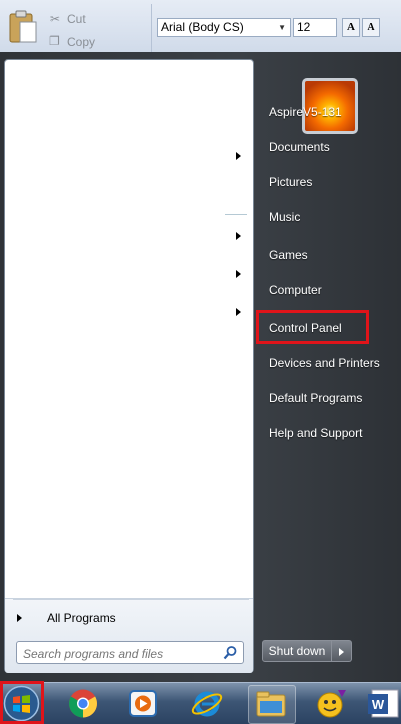 The height and width of the screenshot is (724, 401). Describe the element at coordinates (129, 635) in the screenshot. I see `start-menu-footer: All Programs` at that location.